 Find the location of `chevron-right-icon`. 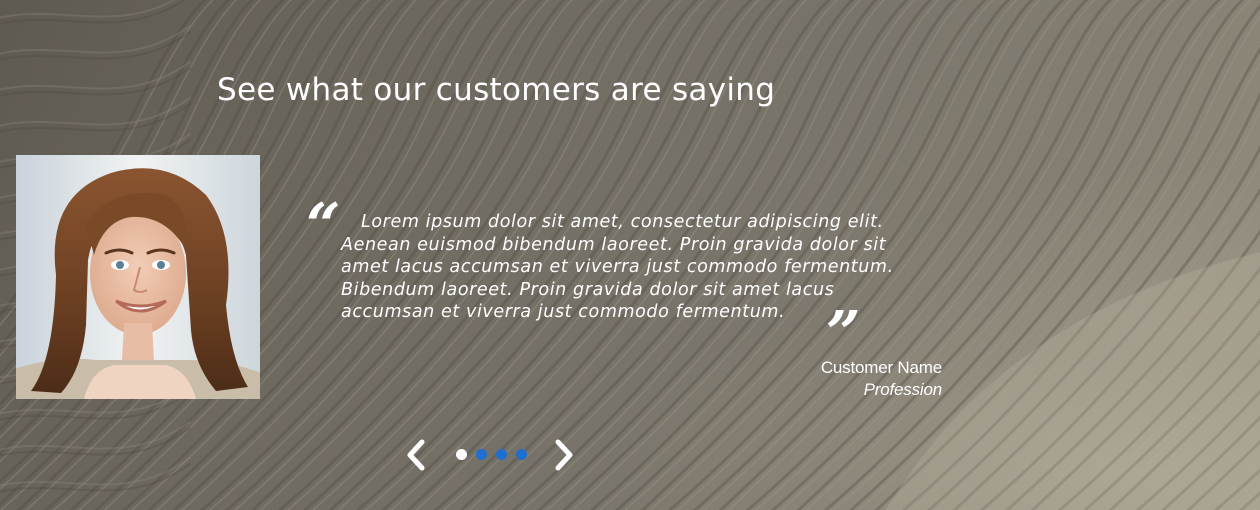

chevron-right-icon is located at coordinates (564, 455).